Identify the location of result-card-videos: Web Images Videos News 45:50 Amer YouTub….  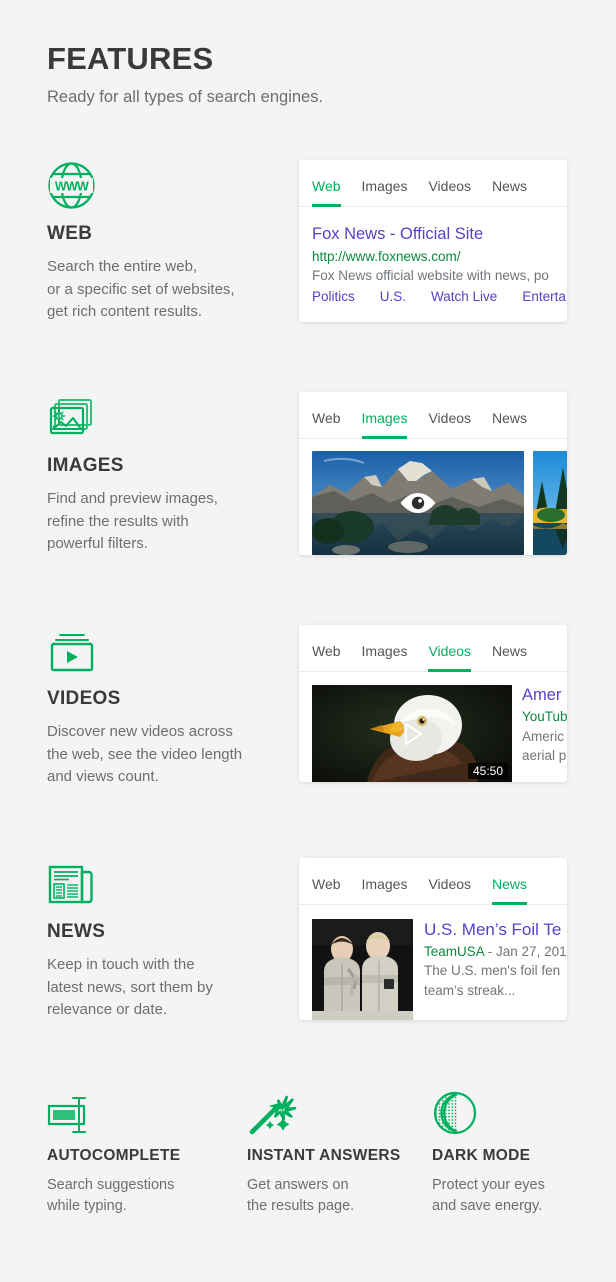
(433, 703).